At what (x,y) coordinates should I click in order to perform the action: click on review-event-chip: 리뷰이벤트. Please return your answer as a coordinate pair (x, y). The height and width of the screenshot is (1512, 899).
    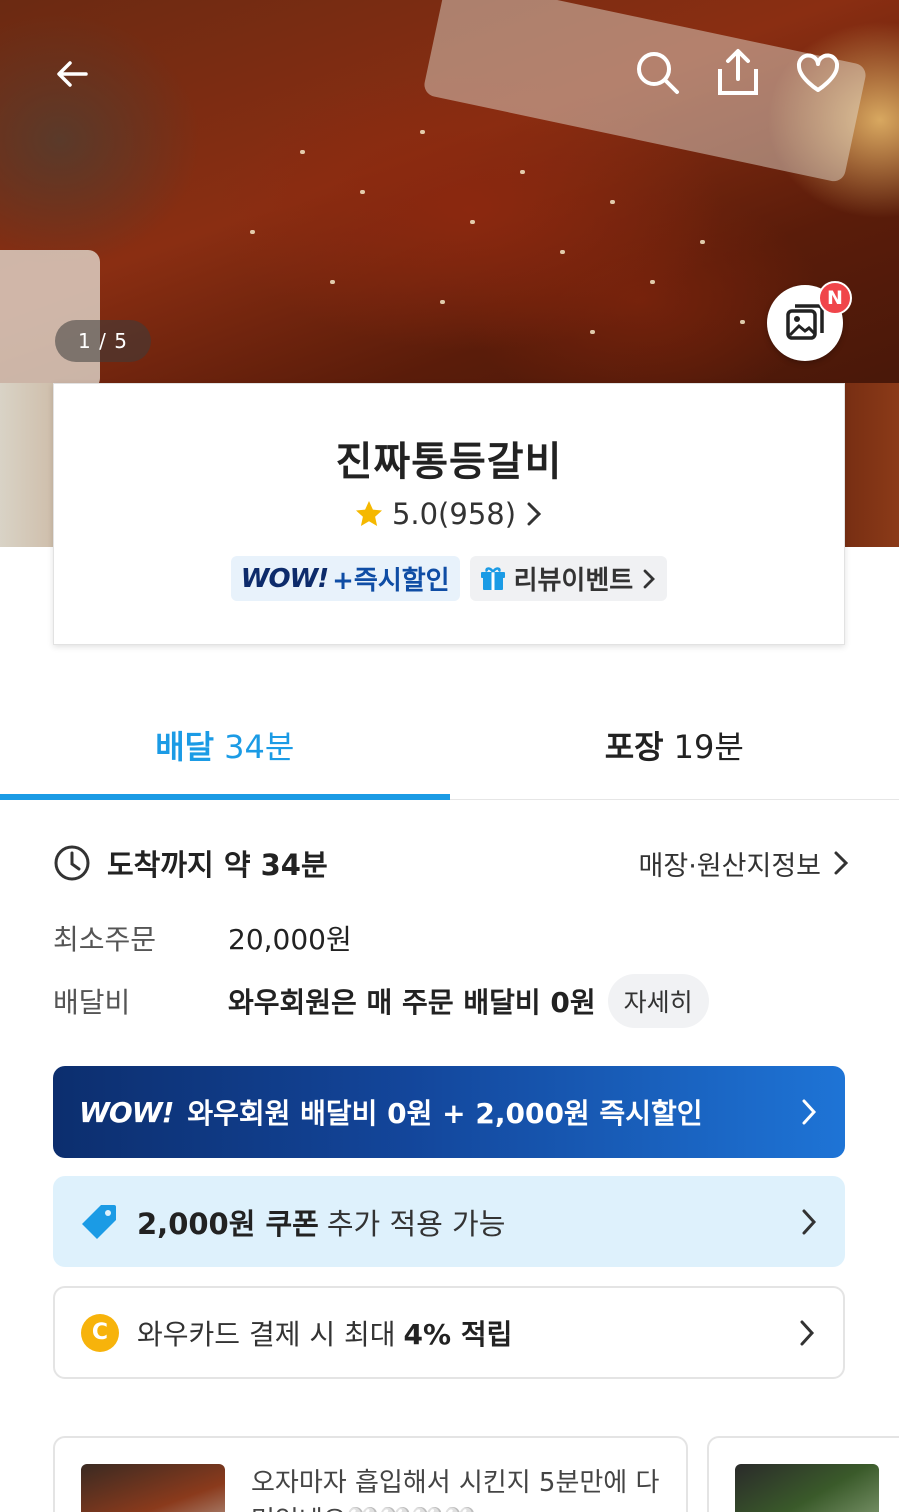
    Looking at the image, I should click on (568, 578).